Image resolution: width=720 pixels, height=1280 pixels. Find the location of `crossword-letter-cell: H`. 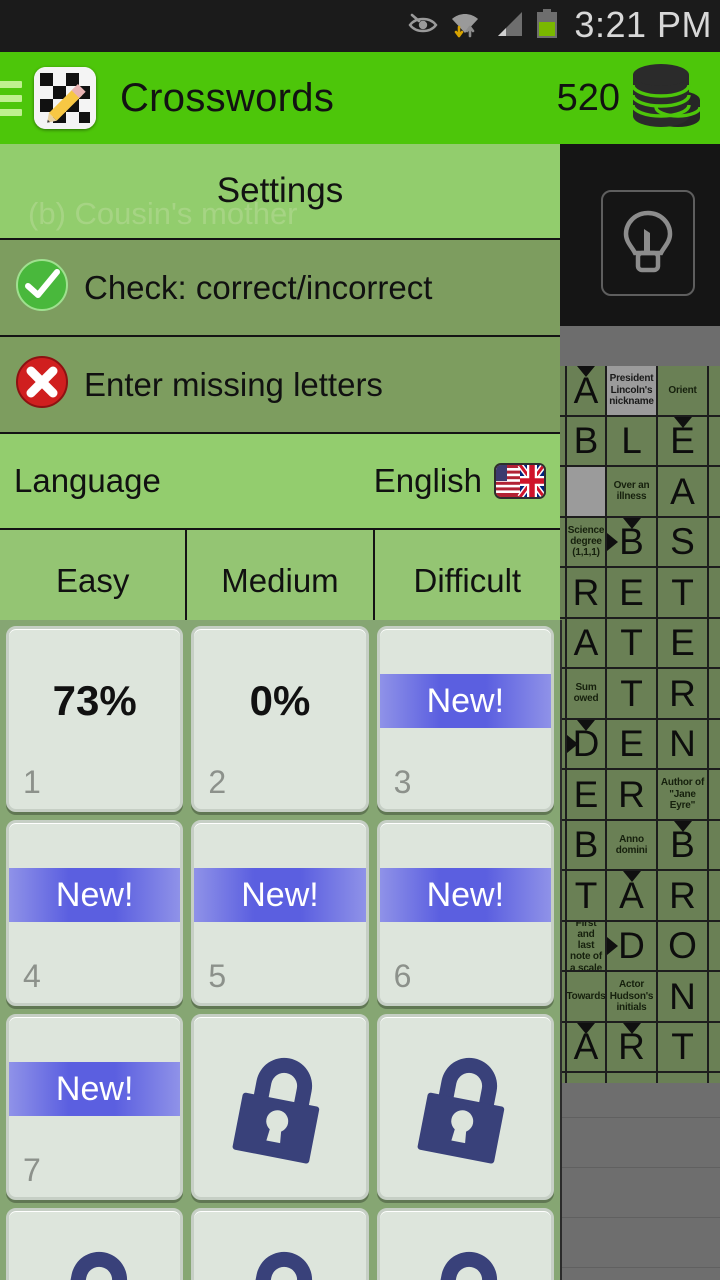

crossword-letter-cell: H is located at coordinates (631, 1078).